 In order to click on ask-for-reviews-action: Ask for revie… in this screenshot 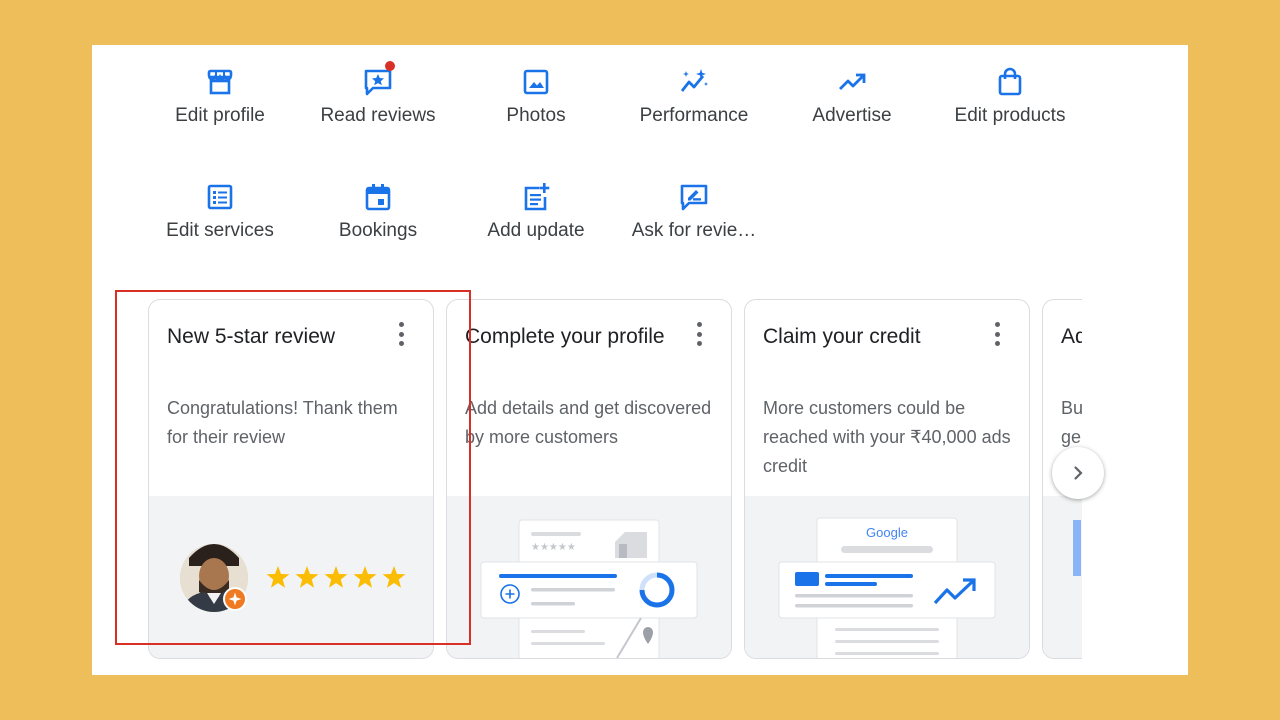, I will do `click(694, 212)`.